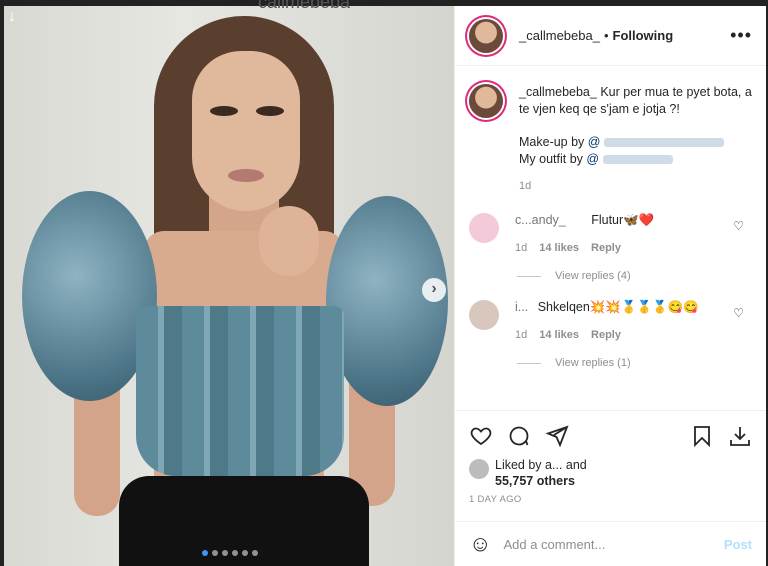 The height and width of the screenshot is (566, 768). I want to click on comment-username: c...andy_, so click(540, 220).